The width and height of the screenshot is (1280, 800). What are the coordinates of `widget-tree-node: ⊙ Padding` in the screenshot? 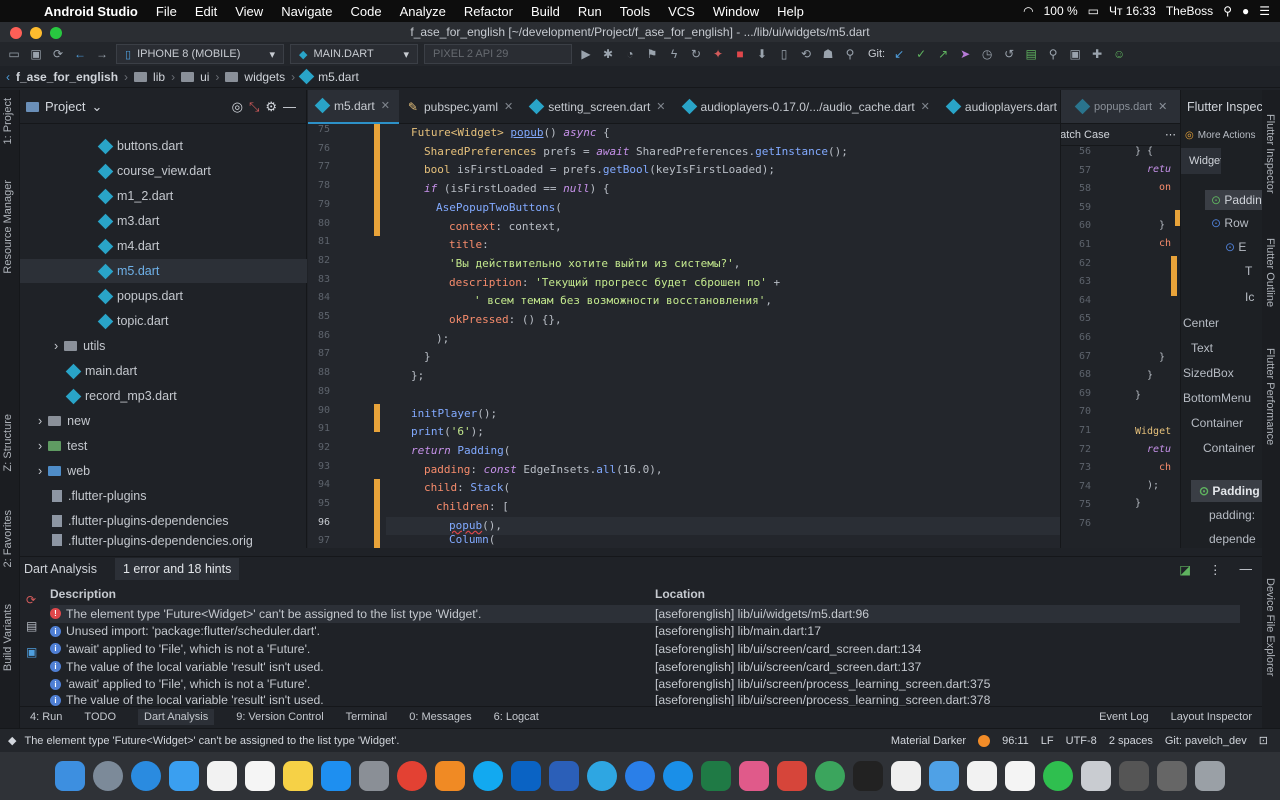 It's located at (1233, 200).